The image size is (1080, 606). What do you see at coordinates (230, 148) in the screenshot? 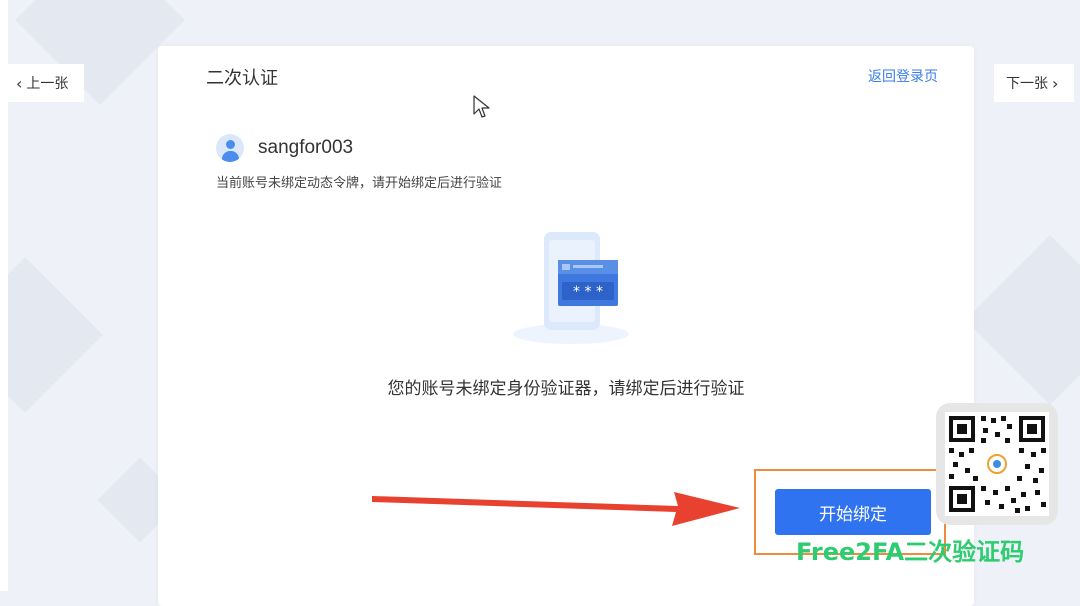
I see `user-avatar-icon` at bounding box center [230, 148].